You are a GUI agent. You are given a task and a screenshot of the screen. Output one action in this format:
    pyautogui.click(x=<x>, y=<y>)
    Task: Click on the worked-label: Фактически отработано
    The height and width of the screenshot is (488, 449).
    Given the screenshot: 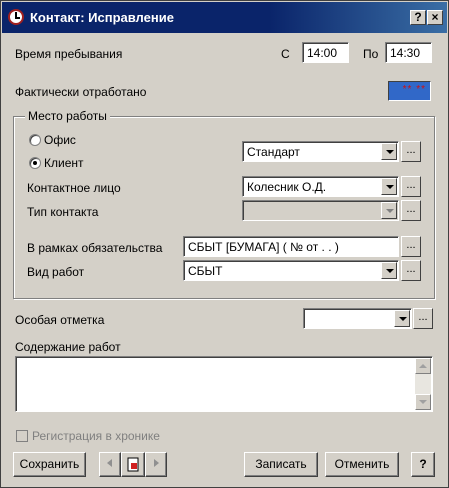 What is the action you would take?
    pyautogui.click(x=81, y=92)
    